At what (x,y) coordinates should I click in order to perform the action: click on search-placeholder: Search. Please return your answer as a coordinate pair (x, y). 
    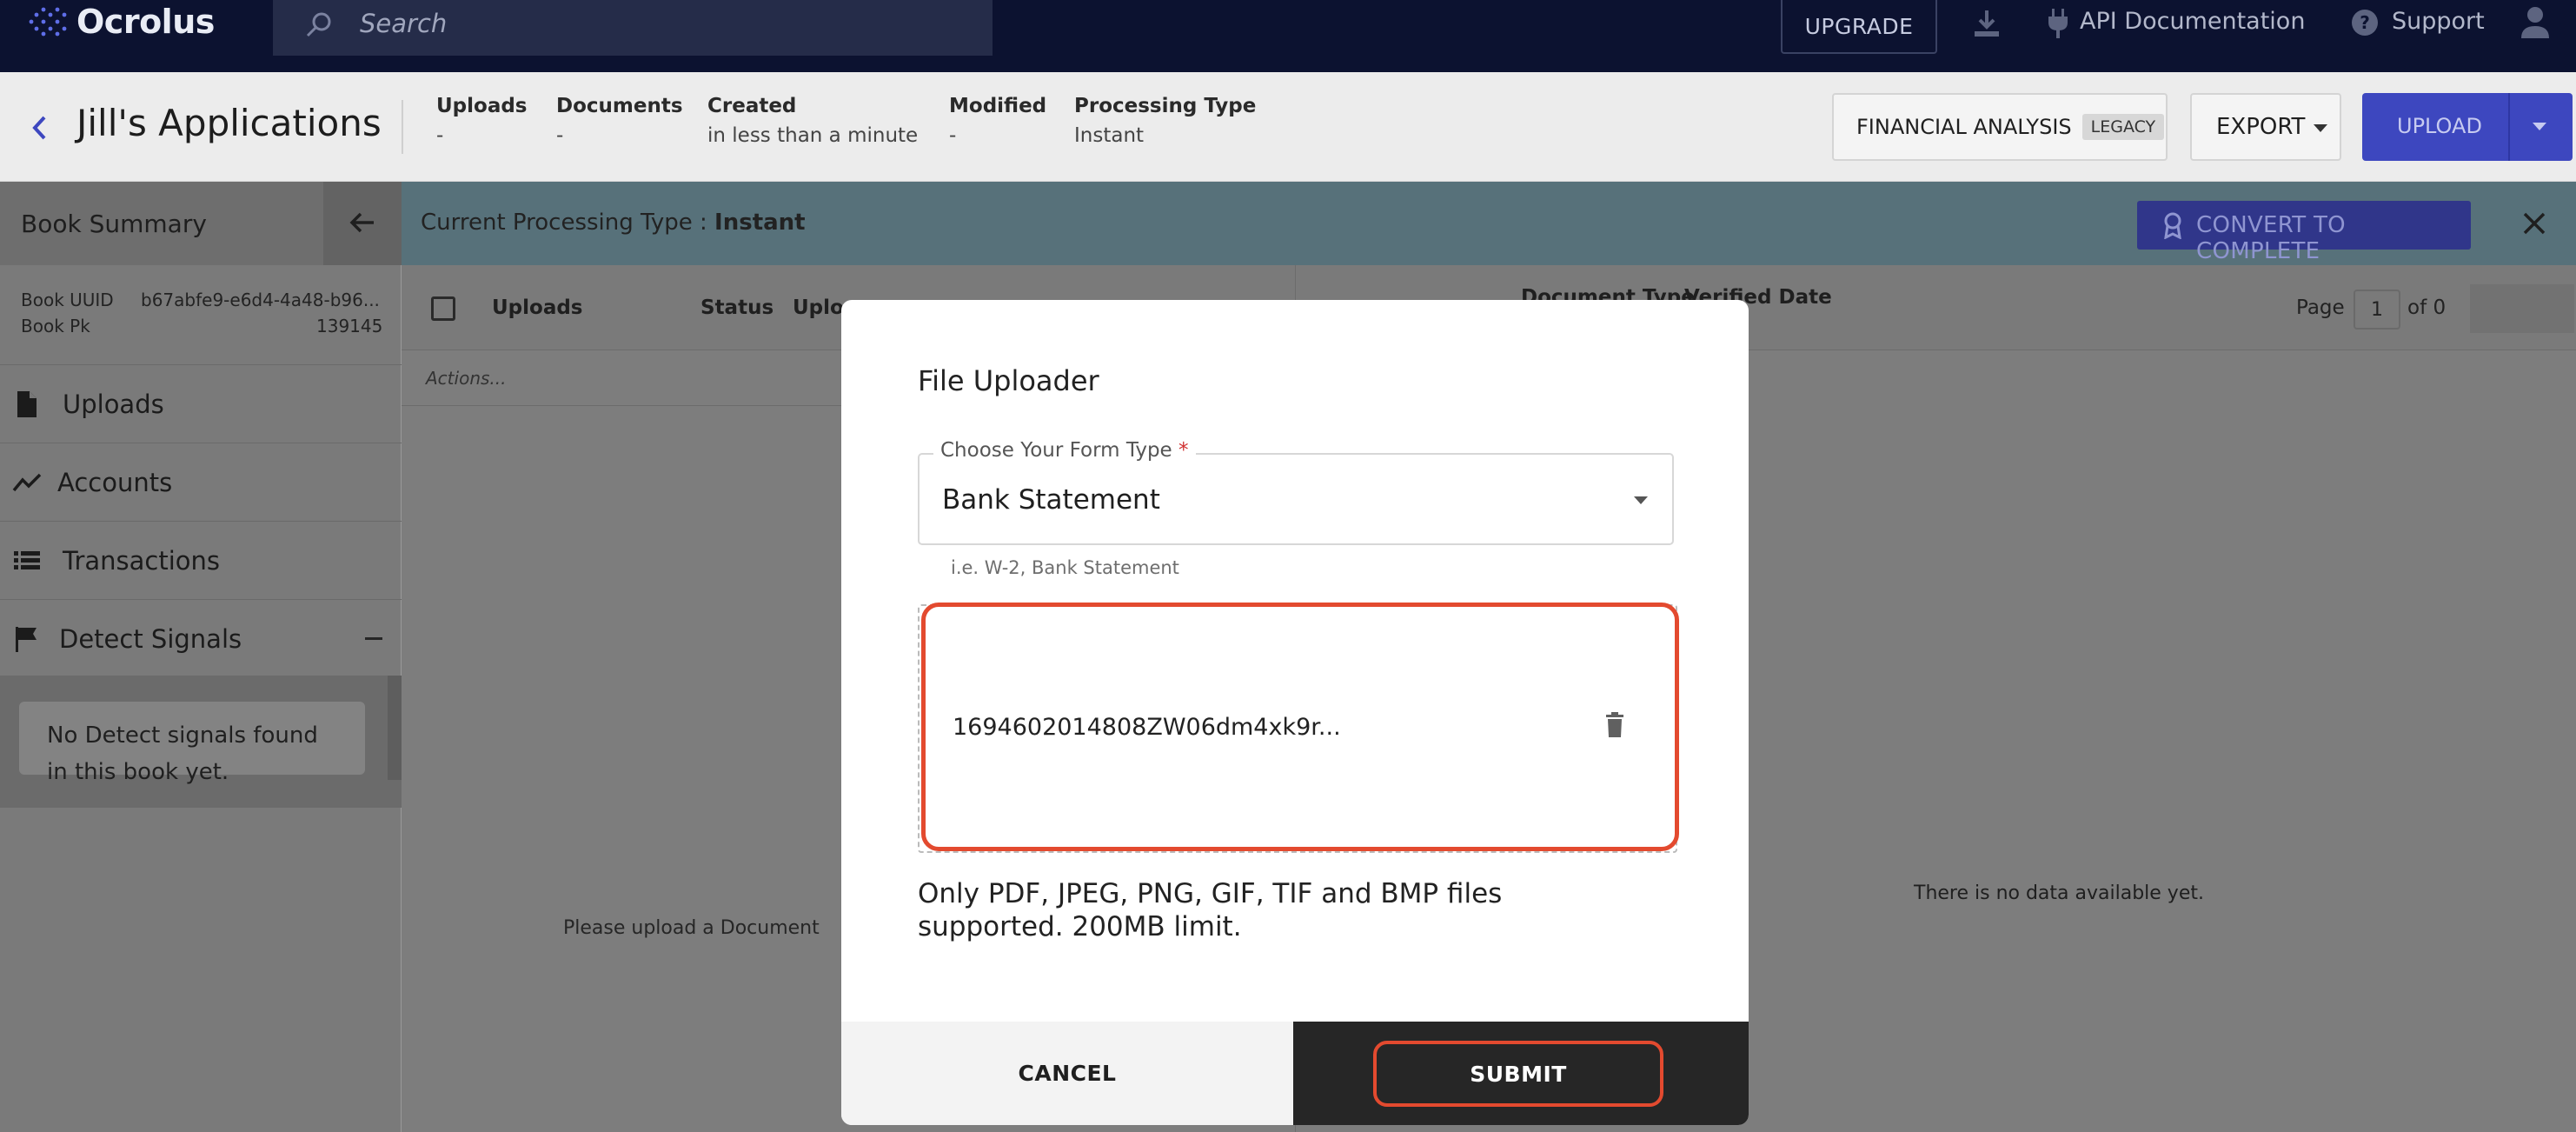
    Looking at the image, I should click on (404, 23).